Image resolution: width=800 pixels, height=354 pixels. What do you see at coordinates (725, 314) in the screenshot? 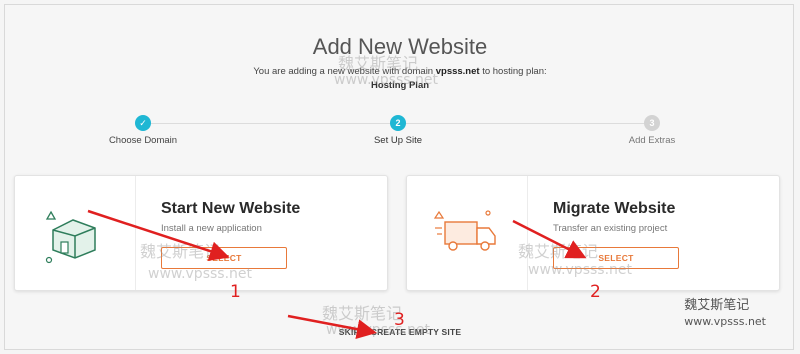
I see `corner-watermark: 魏艾斯笔记 www.vpsss.net` at bounding box center [725, 314].